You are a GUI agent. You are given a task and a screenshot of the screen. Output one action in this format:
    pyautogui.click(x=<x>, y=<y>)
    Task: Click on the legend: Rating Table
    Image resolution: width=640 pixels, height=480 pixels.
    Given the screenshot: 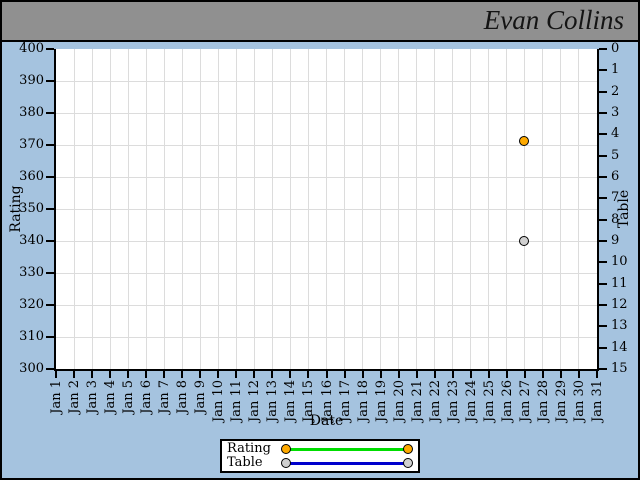 What is the action you would take?
    pyautogui.click(x=320, y=456)
    